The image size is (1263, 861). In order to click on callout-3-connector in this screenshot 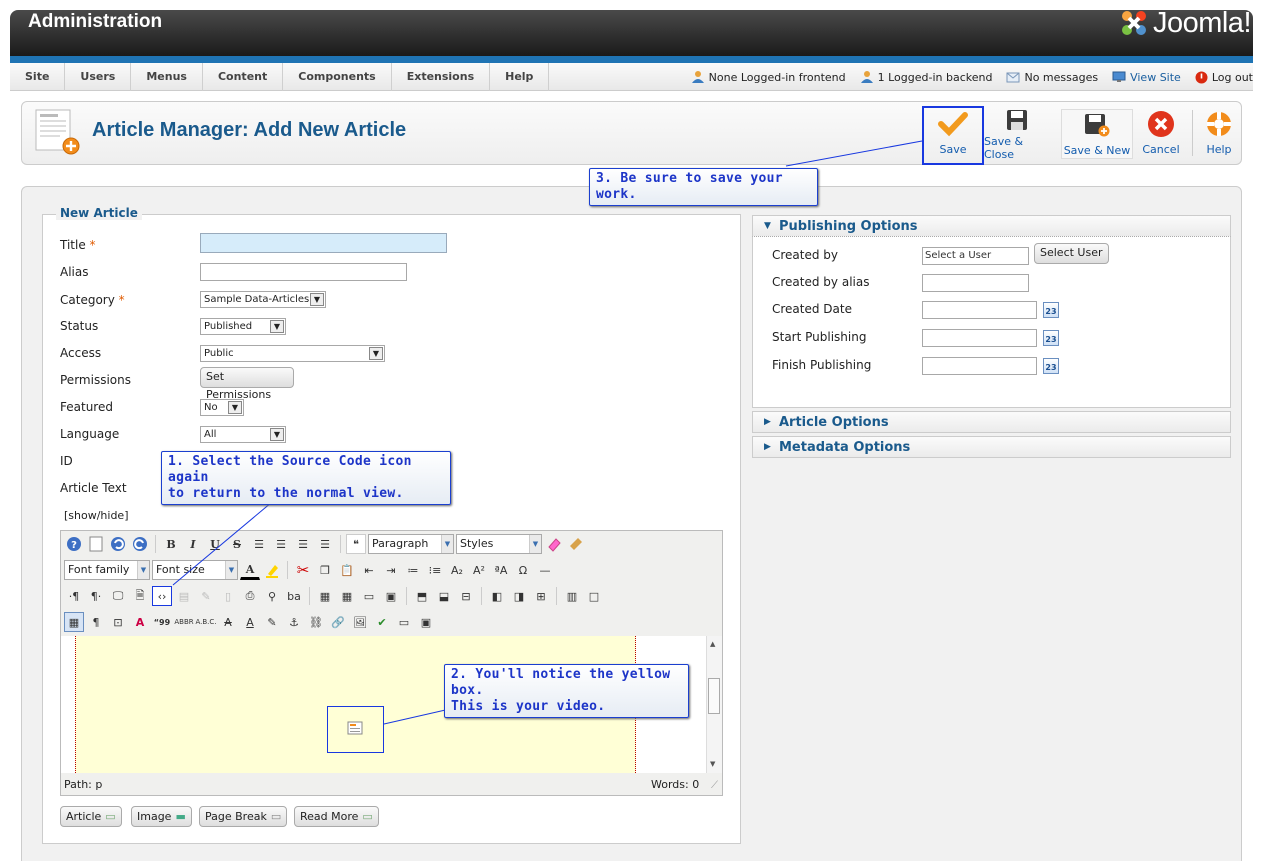, I will do `click(854, 153)`.